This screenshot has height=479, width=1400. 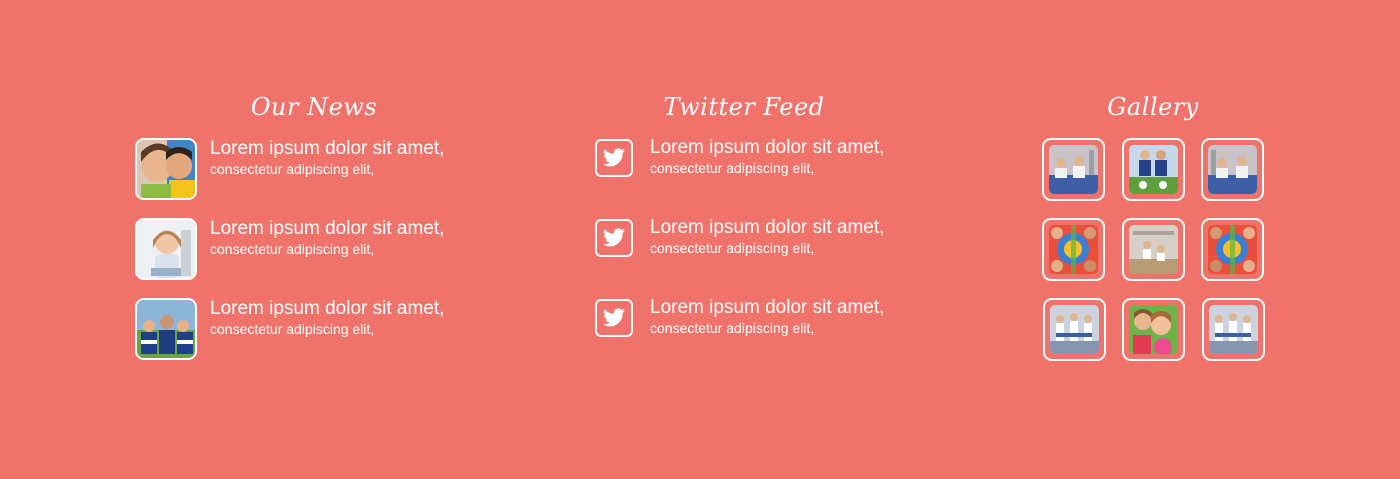 What do you see at coordinates (744, 107) in the screenshot?
I see `twitter-section-title: Twitter Feed` at bounding box center [744, 107].